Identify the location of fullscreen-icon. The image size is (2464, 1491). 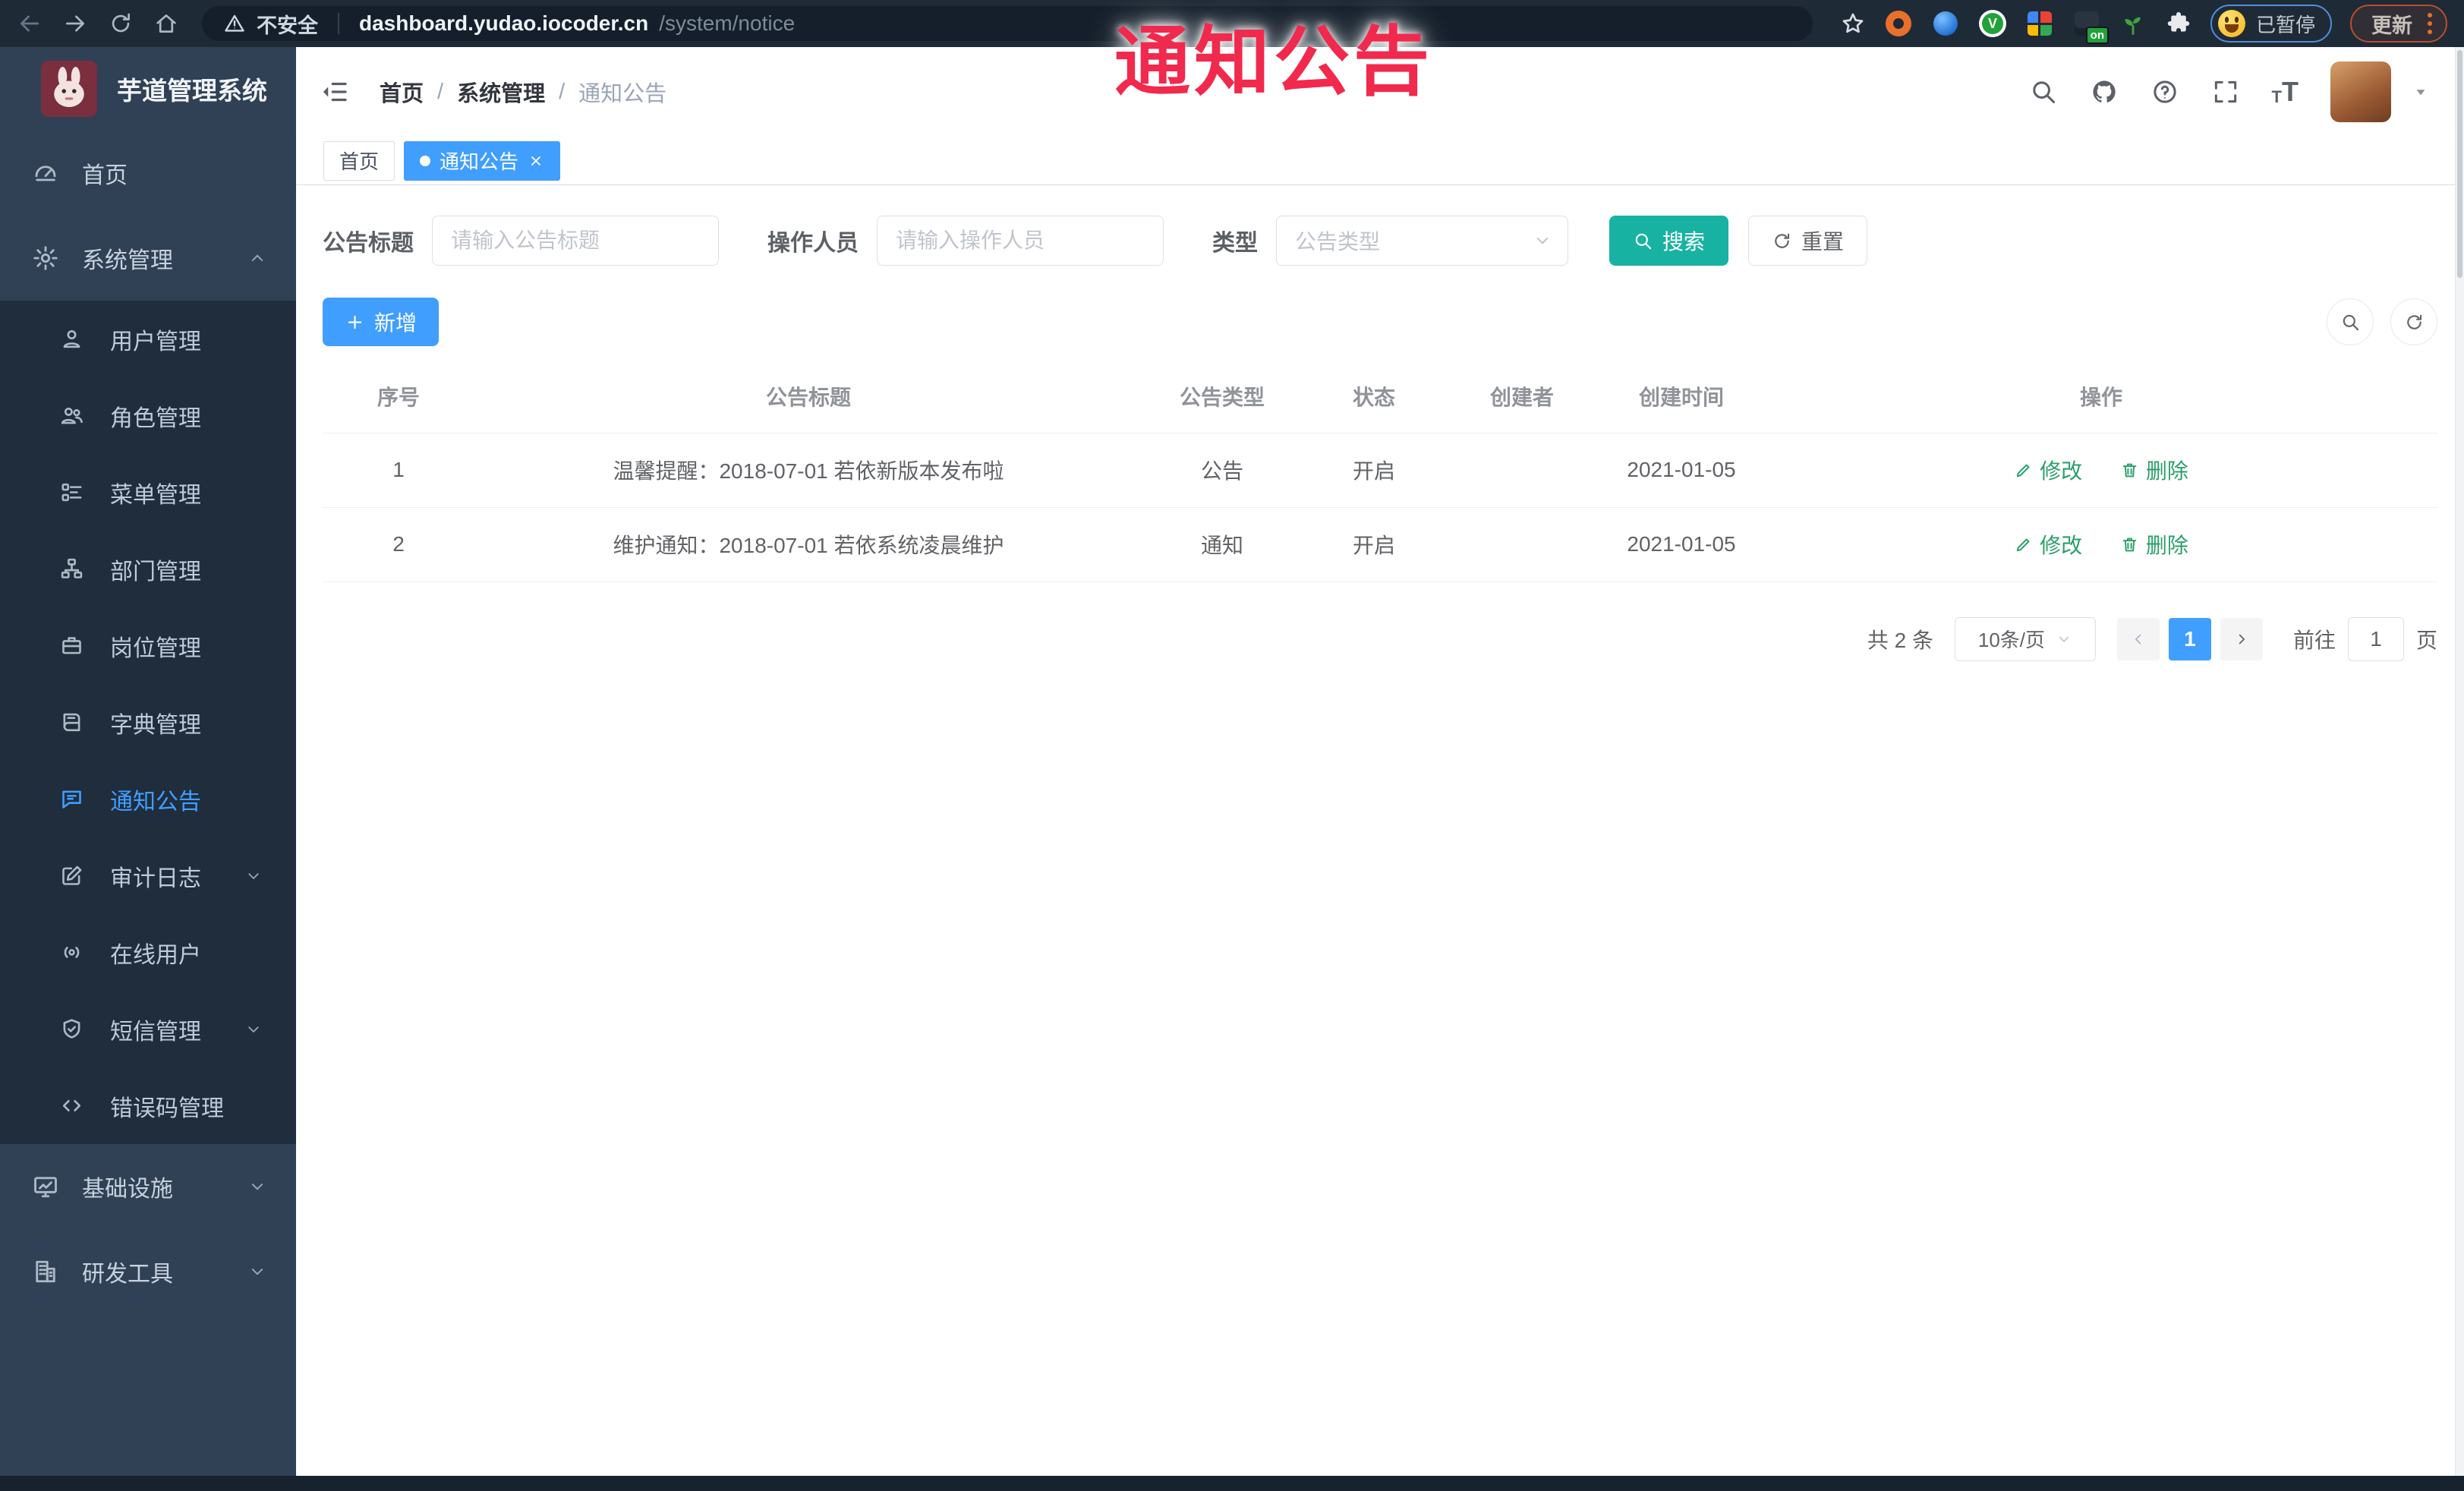
(2225, 91).